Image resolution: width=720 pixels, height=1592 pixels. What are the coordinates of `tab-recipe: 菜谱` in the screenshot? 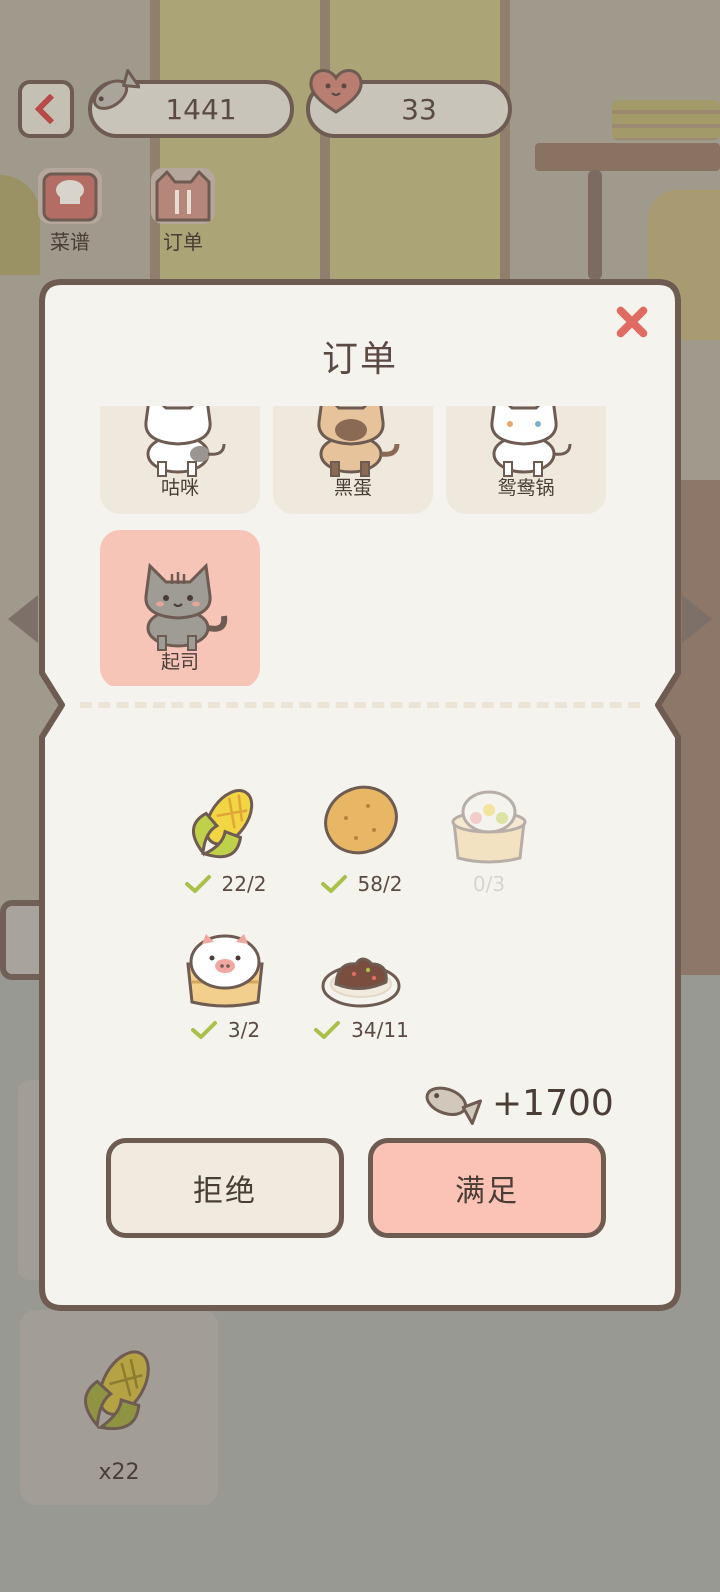 It's located at (70, 211).